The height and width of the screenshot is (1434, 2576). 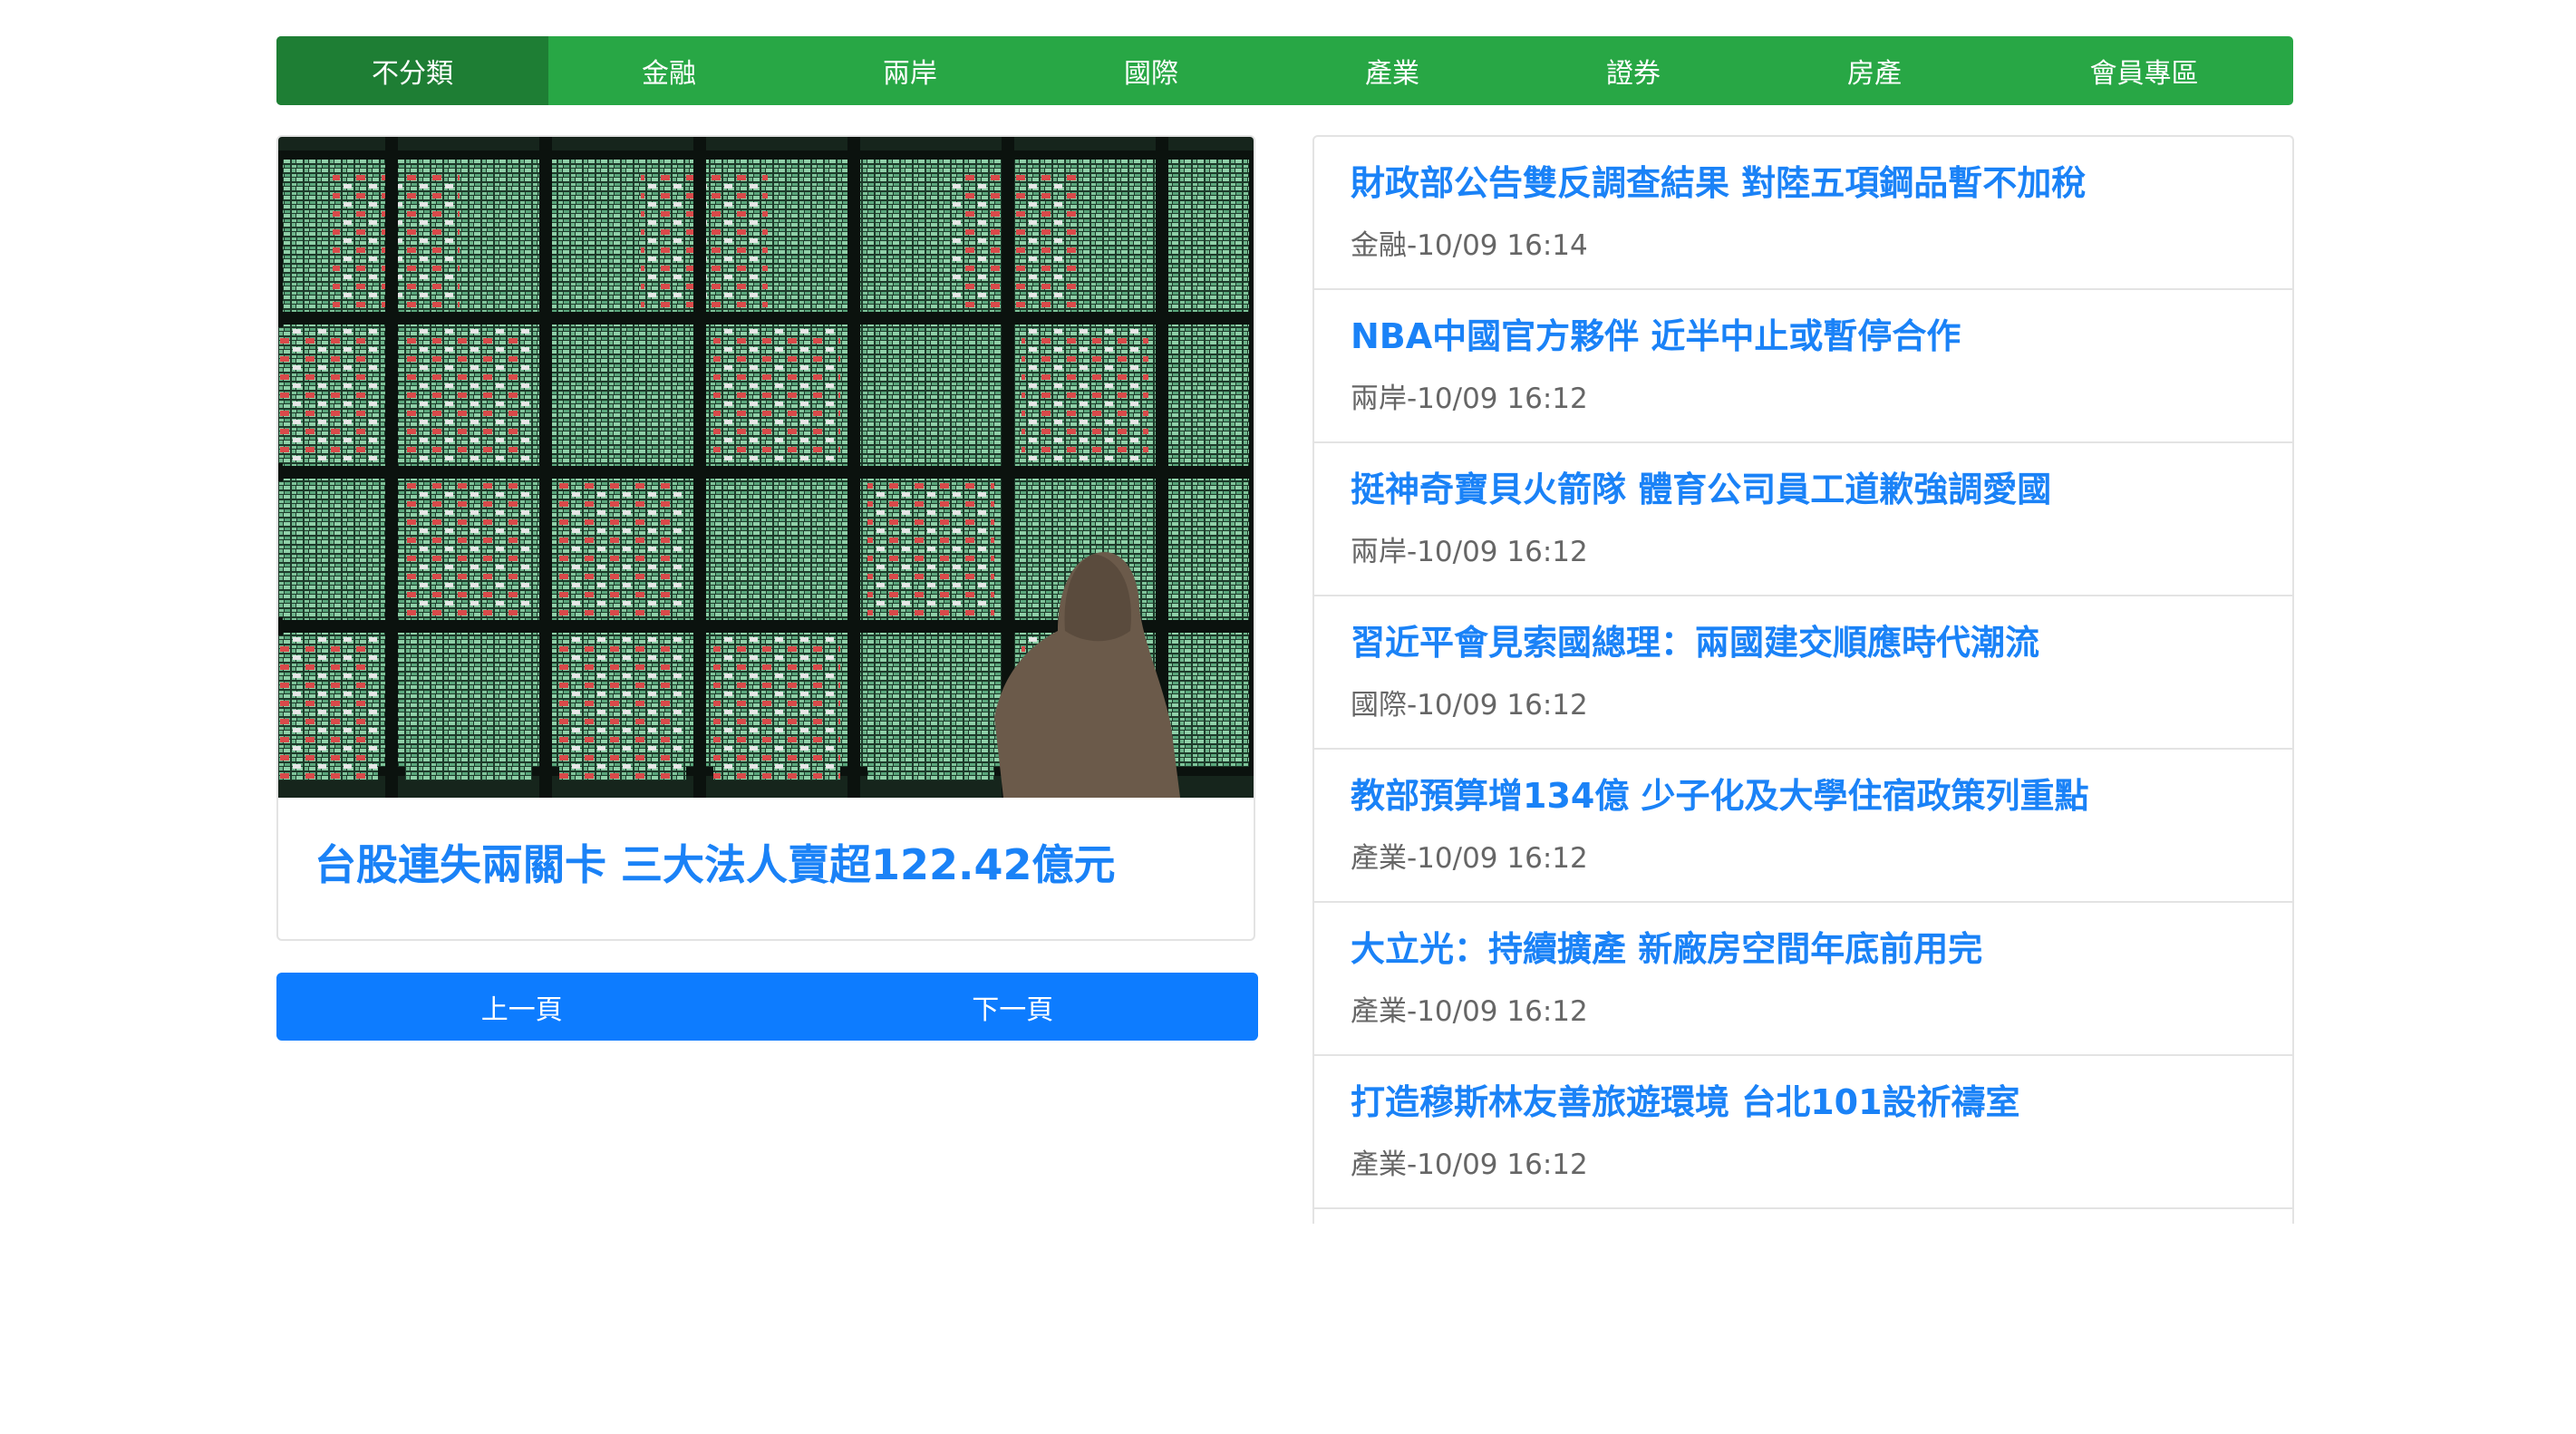 I want to click on news-title: 大立光：持續擴產 新廠房空間年底前用完, so click(x=1666, y=946).